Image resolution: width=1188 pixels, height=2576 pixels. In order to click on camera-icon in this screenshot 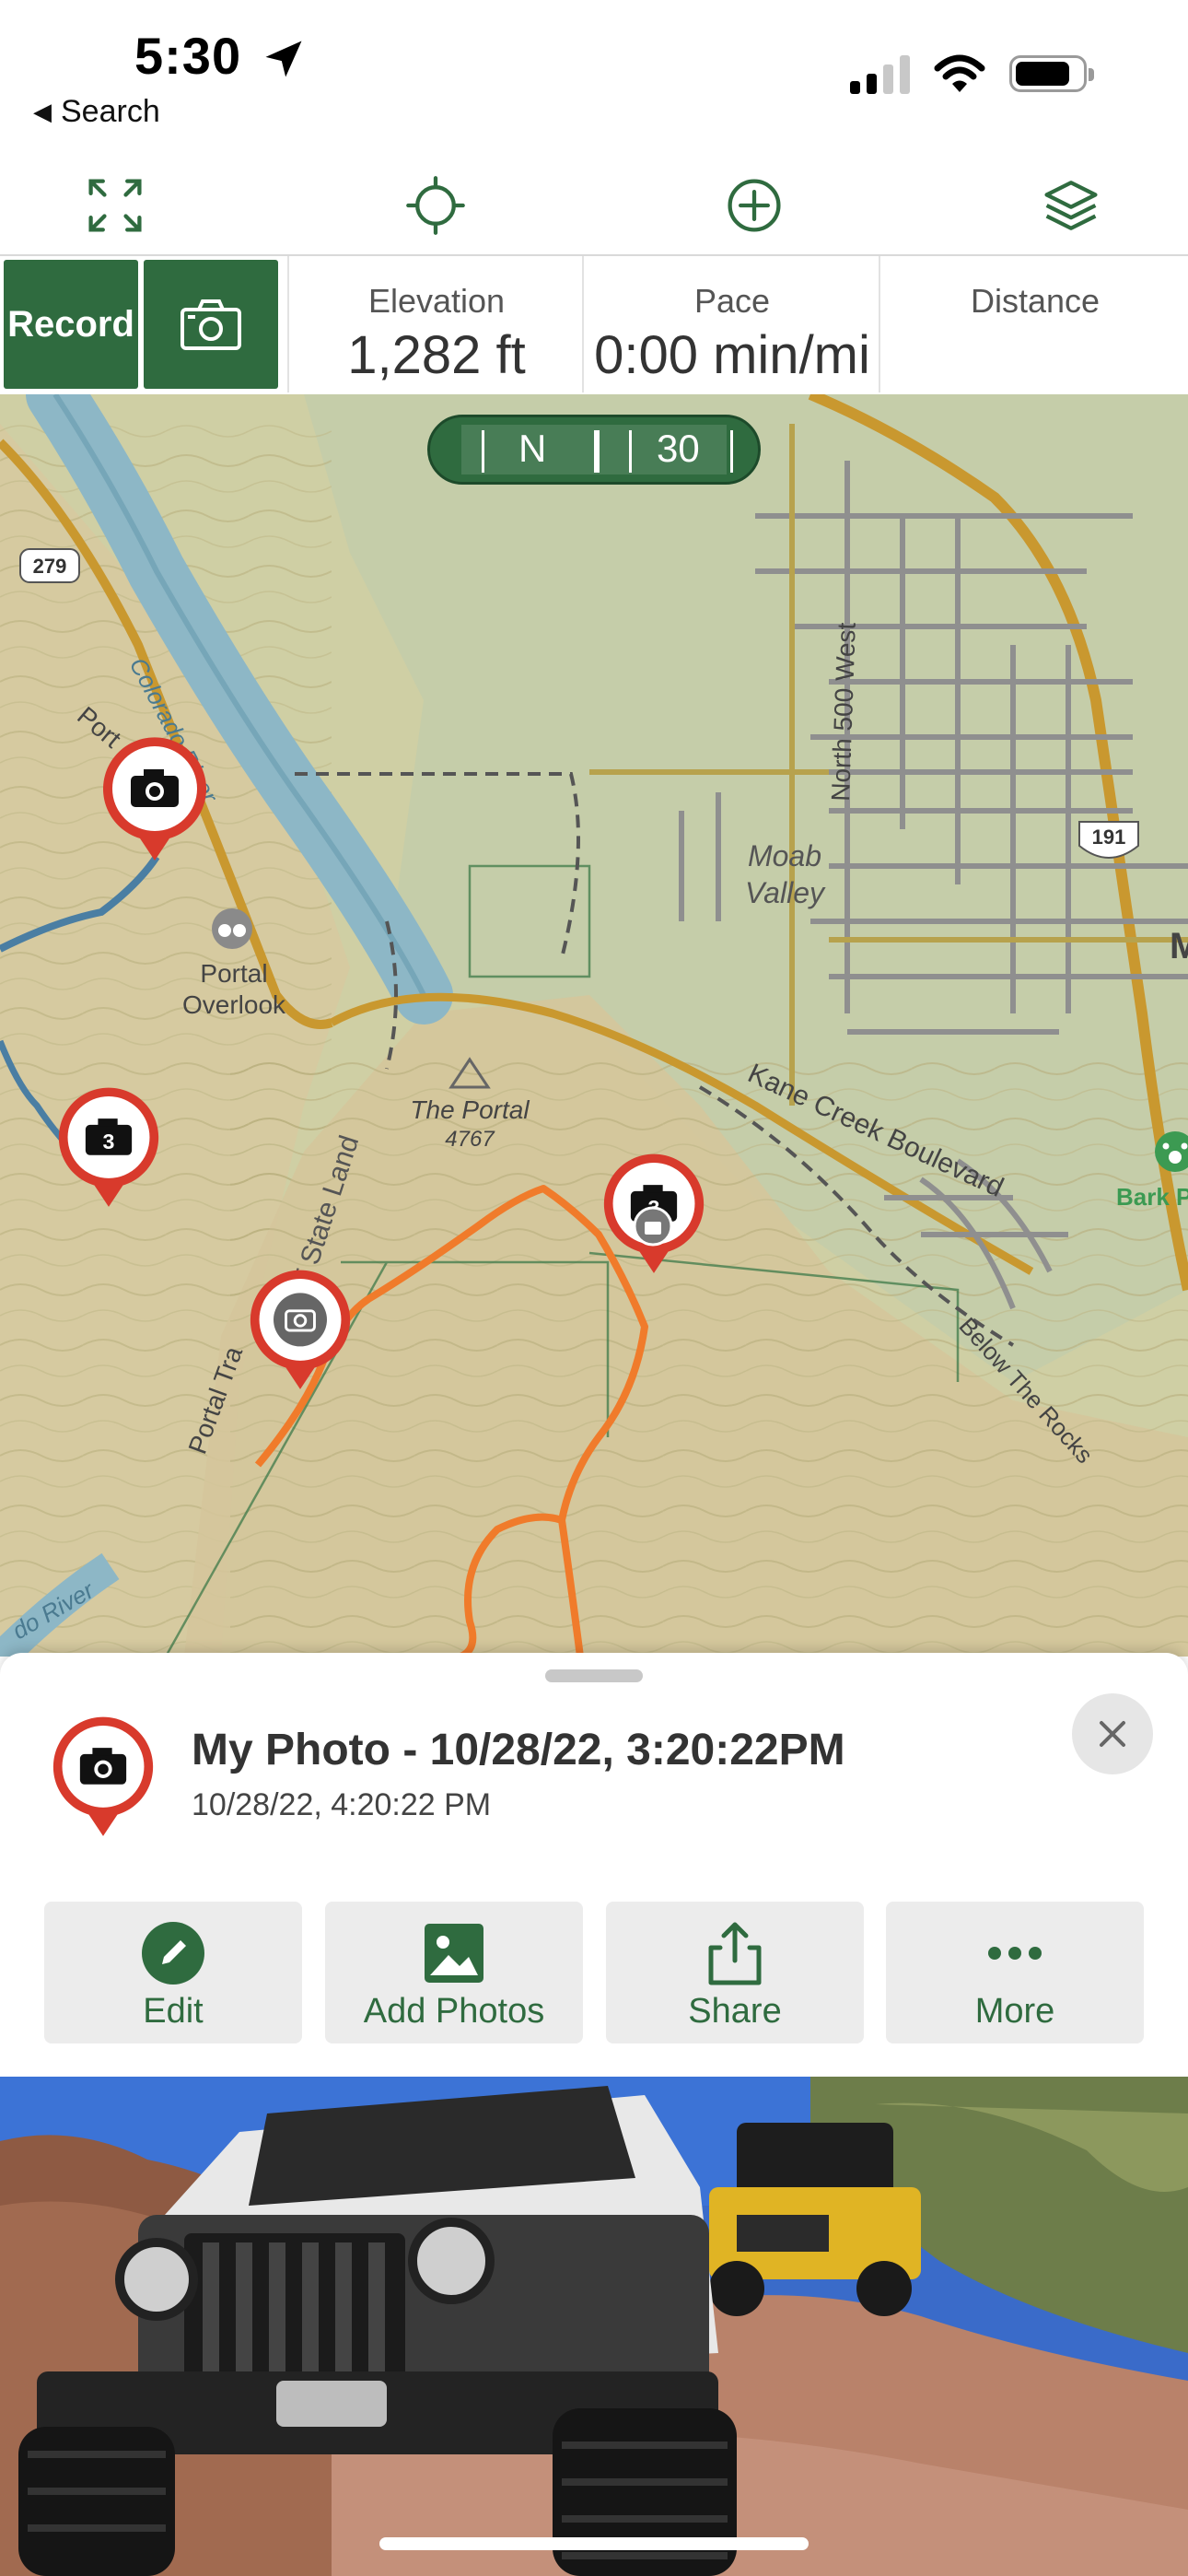, I will do `click(211, 324)`.